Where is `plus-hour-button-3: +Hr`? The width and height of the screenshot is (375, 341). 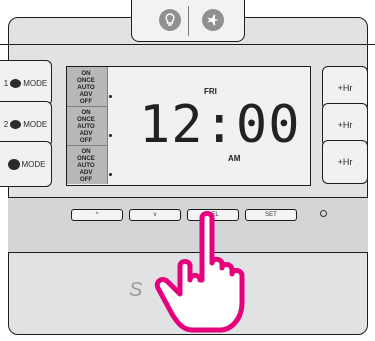 plus-hour-button-3: +Hr is located at coordinates (345, 162).